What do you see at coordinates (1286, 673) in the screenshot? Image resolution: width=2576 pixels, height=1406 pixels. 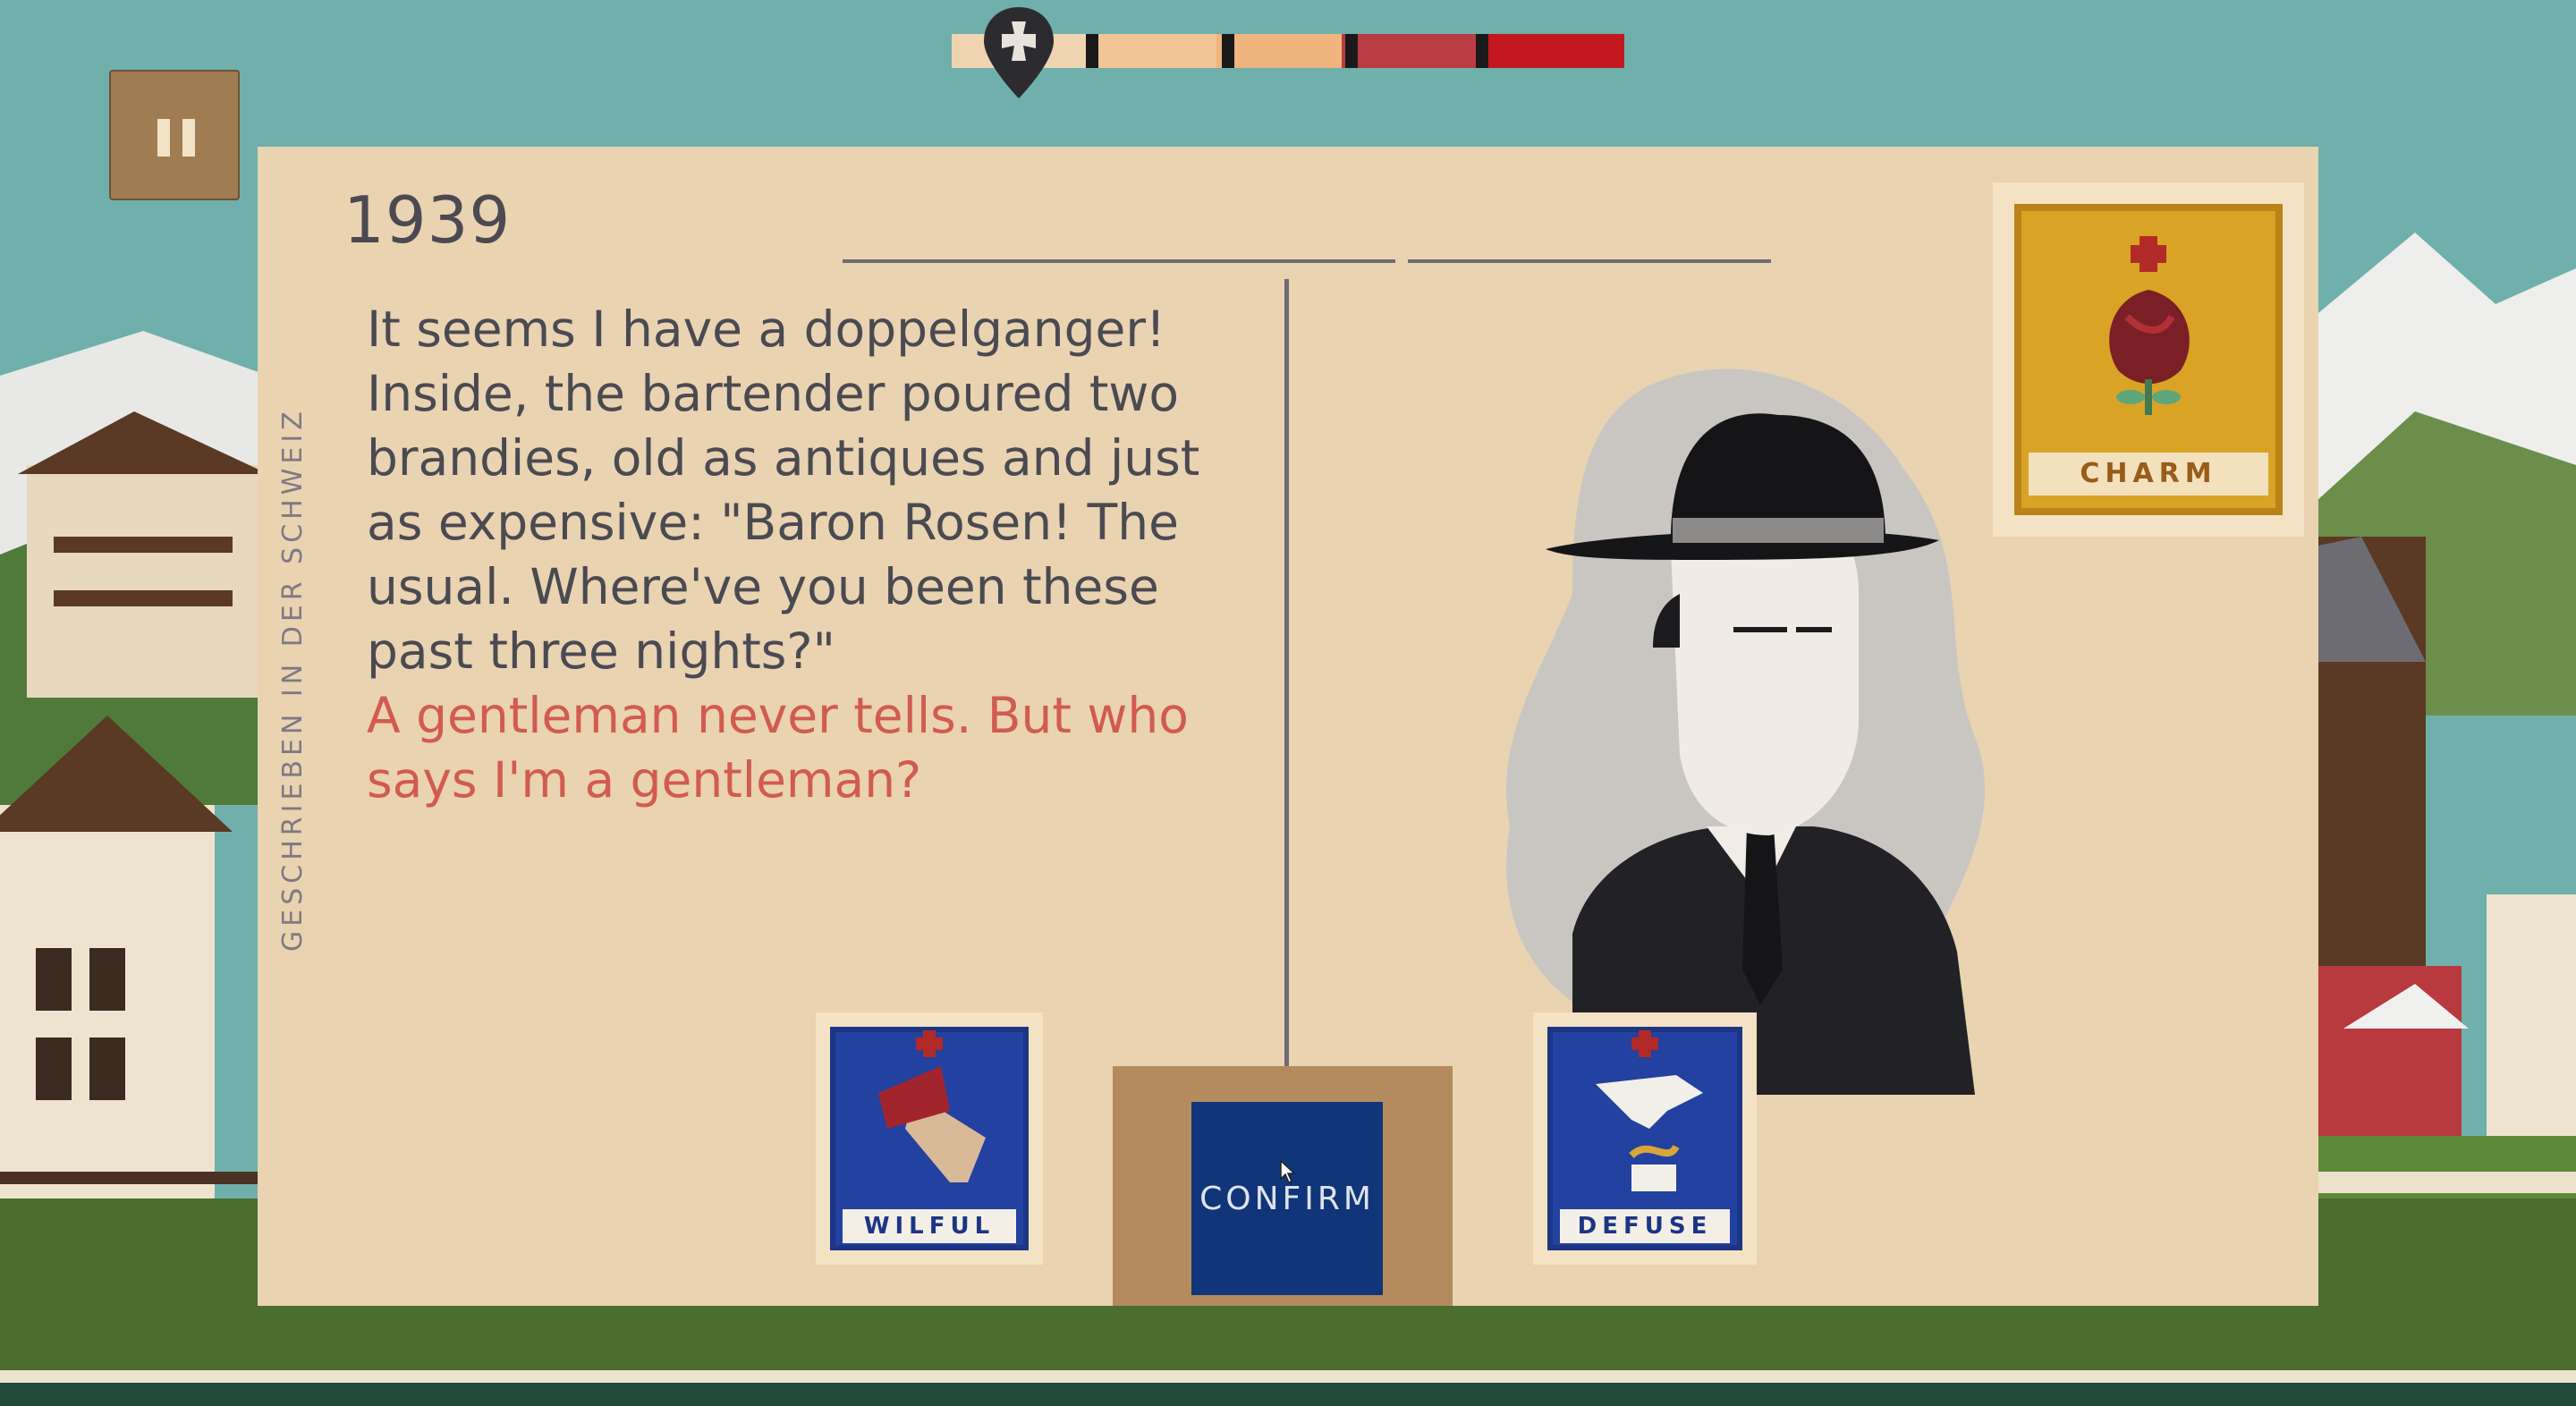 I see `postcard-divider` at bounding box center [1286, 673].